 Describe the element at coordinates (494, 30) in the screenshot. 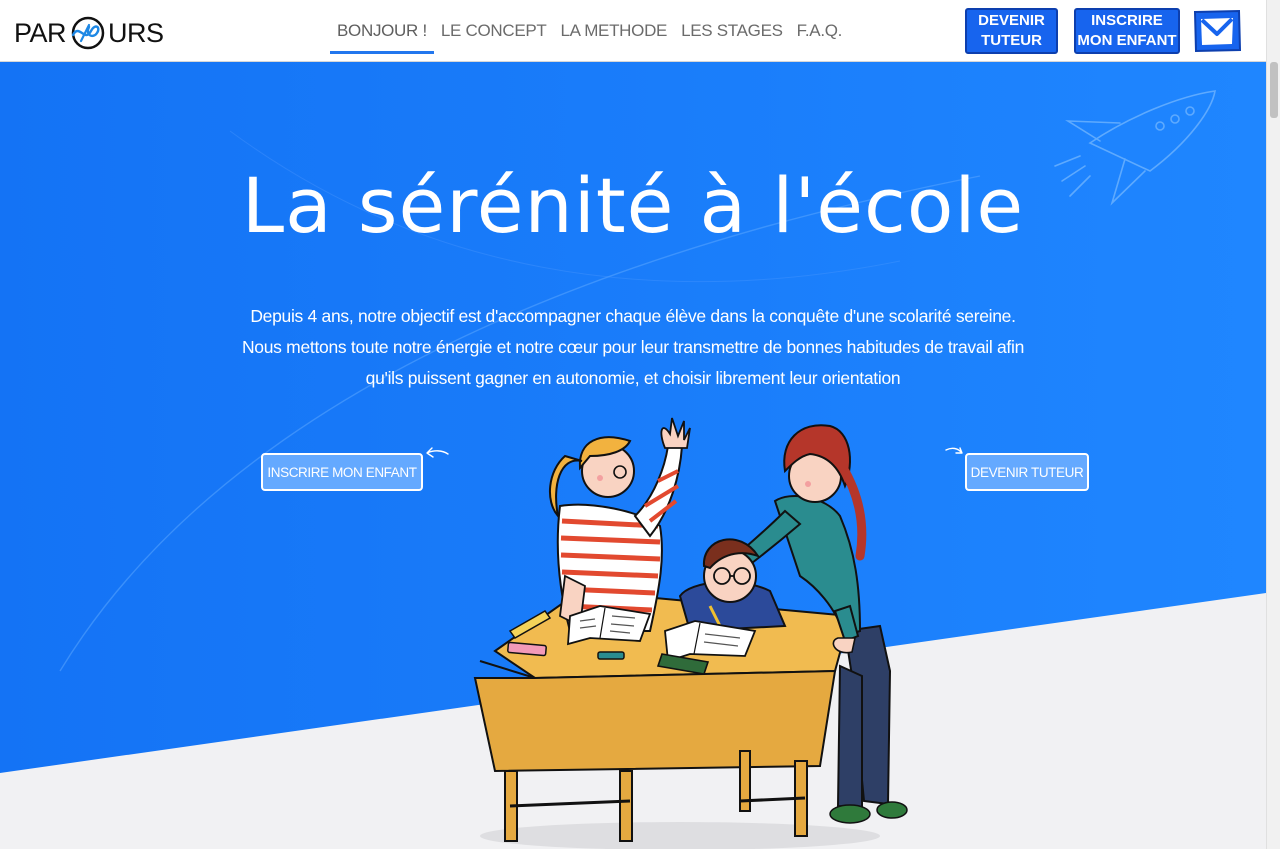

I see `nav-item-concept: LE CONCEPT` at that location.